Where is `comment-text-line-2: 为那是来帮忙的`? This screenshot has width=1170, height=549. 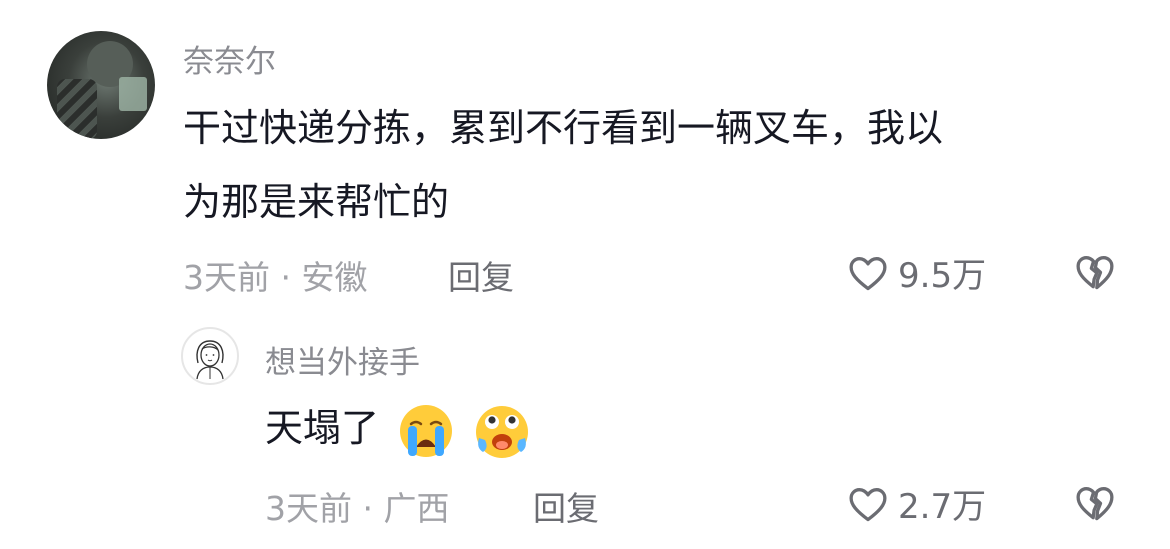
comment-text-line-2: 为那是来帮忙的 is located at coordinates (316, 202).